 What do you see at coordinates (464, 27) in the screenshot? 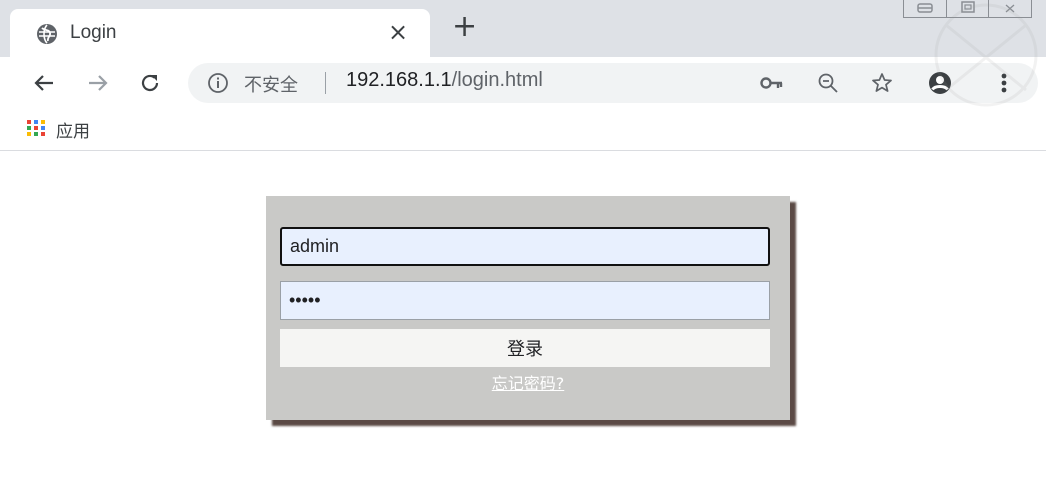
I see `new-tab-icon: +` at bounding box center [464, 27].